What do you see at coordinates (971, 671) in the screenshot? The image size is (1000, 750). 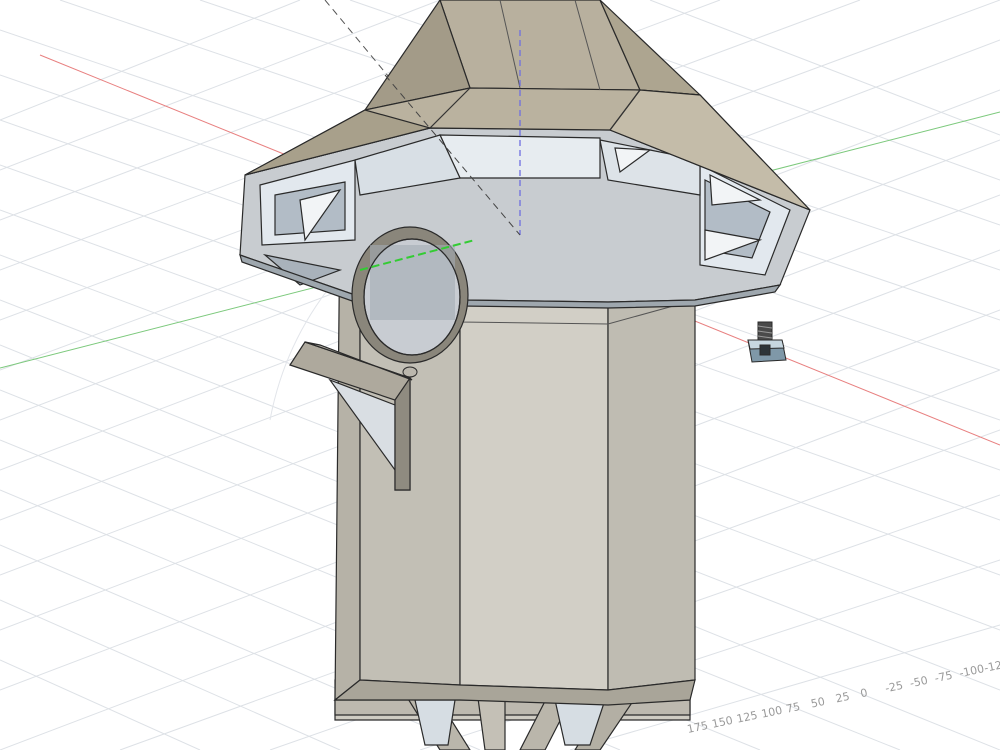 I see `ruler-label: -100` at bounding box center [971, 671].